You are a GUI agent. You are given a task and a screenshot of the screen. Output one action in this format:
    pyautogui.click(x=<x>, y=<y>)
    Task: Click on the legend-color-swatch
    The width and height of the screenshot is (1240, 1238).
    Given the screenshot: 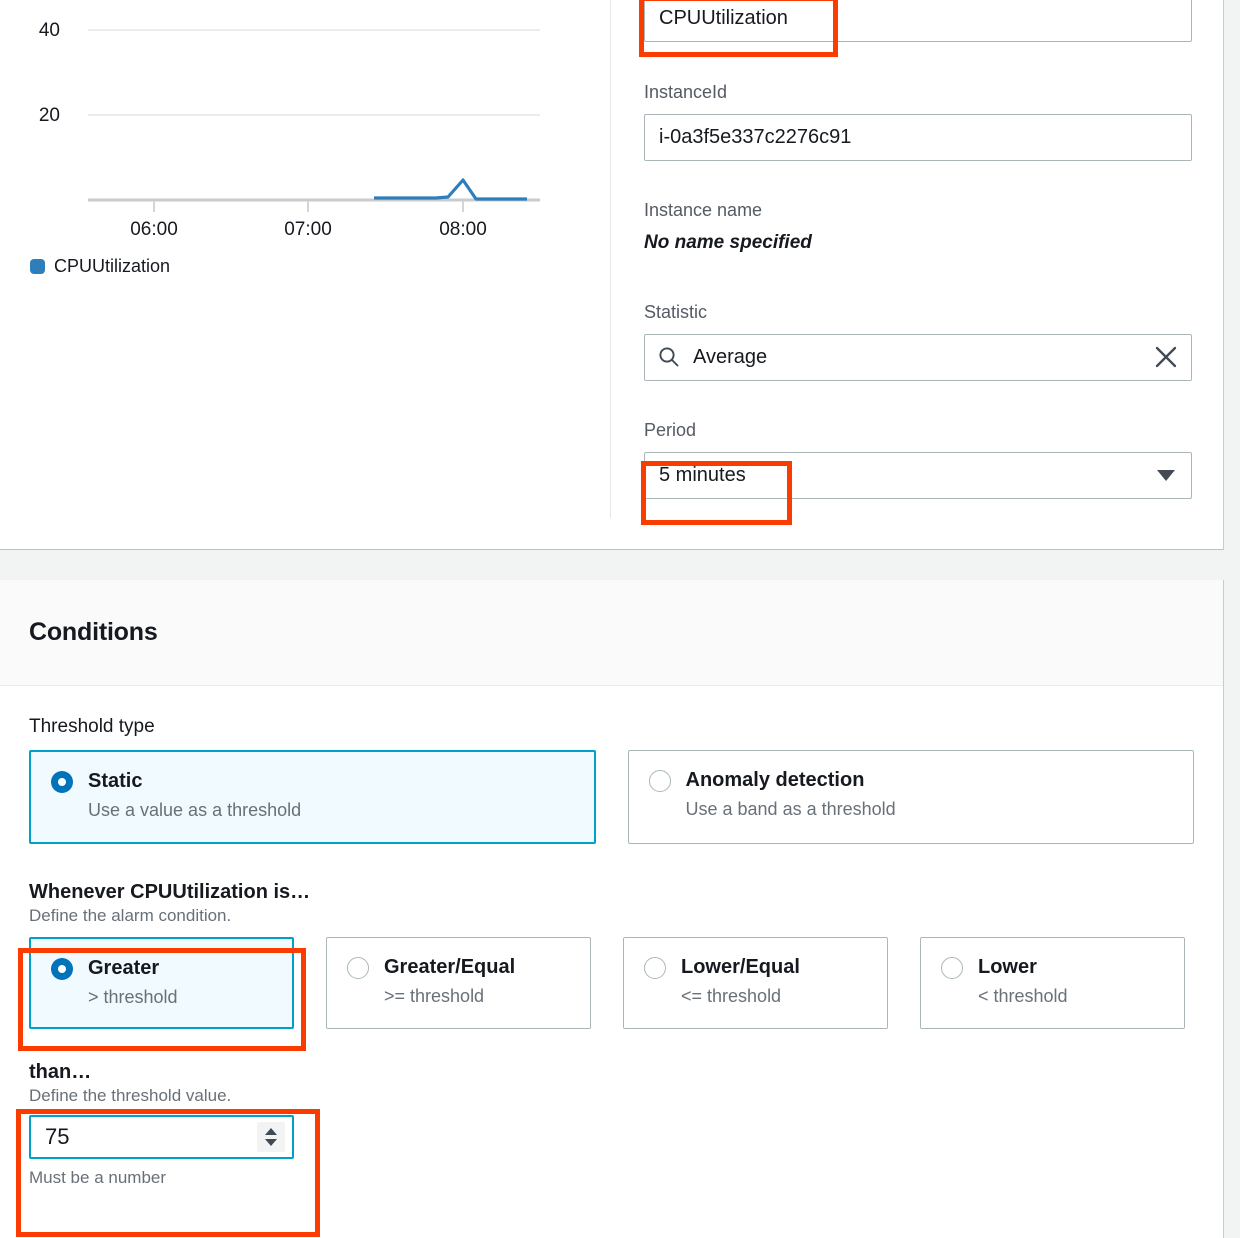 What is the action you would take?
    pyautogui.click(x=37, y=266)
    